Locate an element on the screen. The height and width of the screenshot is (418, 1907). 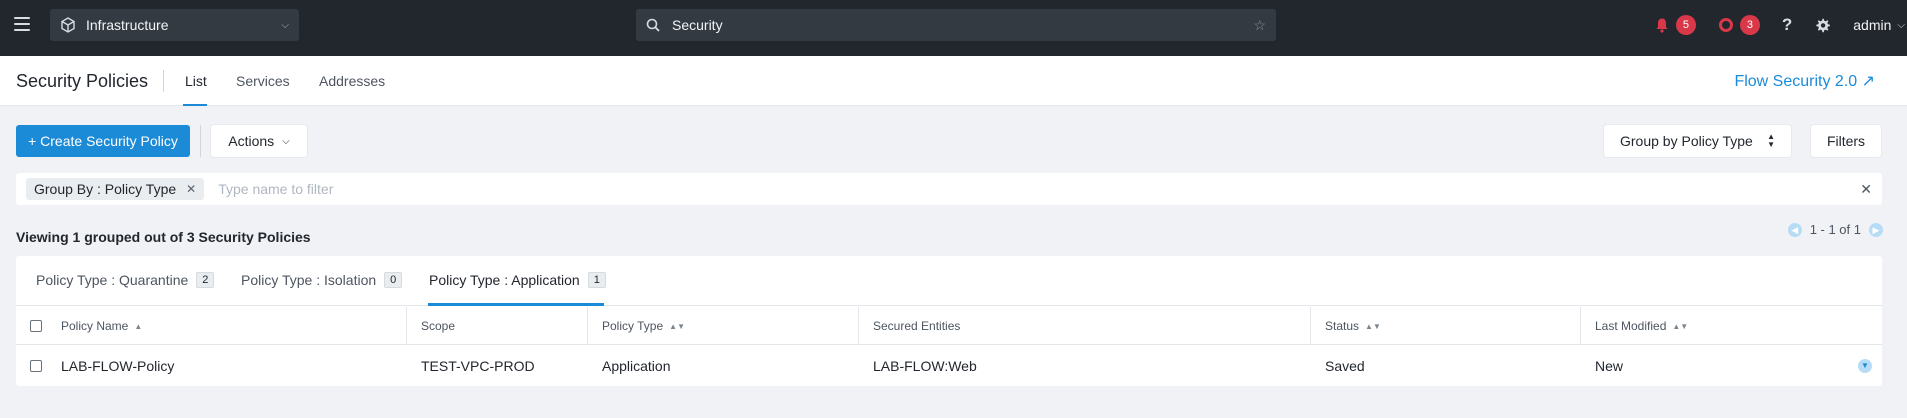
group-count-badge: 0 is located at coordinates (393, 280).